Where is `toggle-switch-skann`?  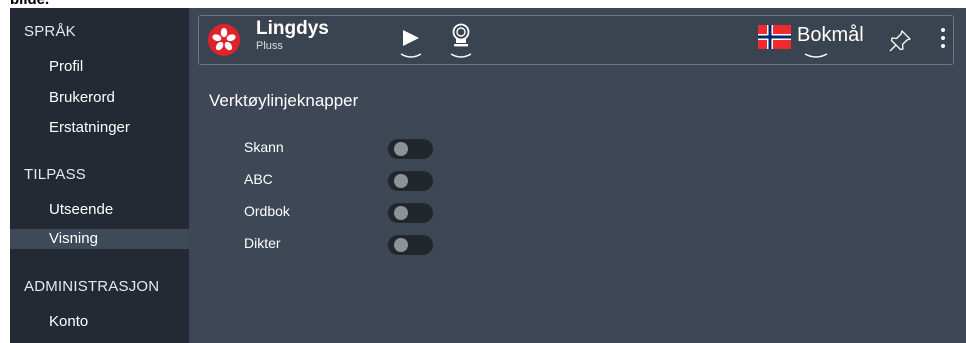
toggle-switch-skann is located at coordinates (410, 149).